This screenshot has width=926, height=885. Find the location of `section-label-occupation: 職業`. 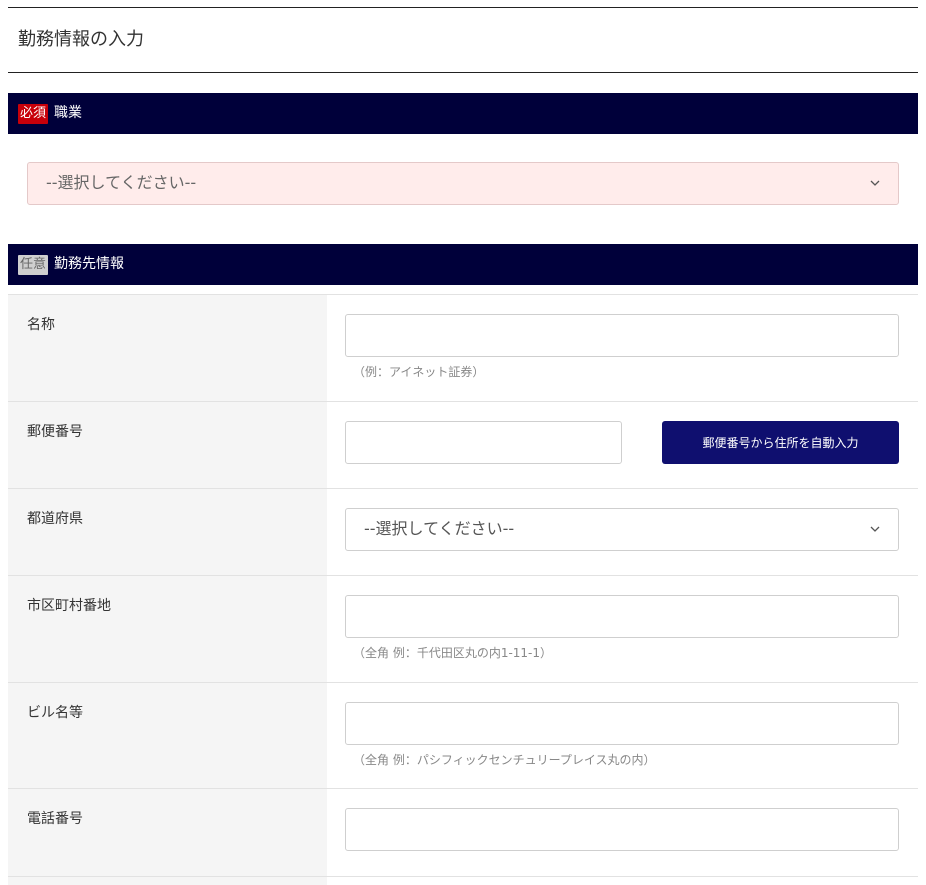

section-label-occupation: 職業 is located at coordinates (68, 113).